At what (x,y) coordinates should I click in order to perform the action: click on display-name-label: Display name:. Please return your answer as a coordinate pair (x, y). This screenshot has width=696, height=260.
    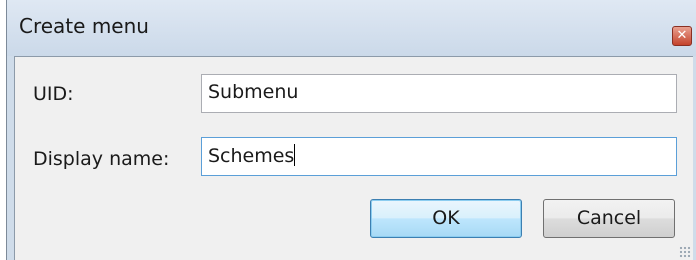
    Looking at the image, I should click on (101, 159).